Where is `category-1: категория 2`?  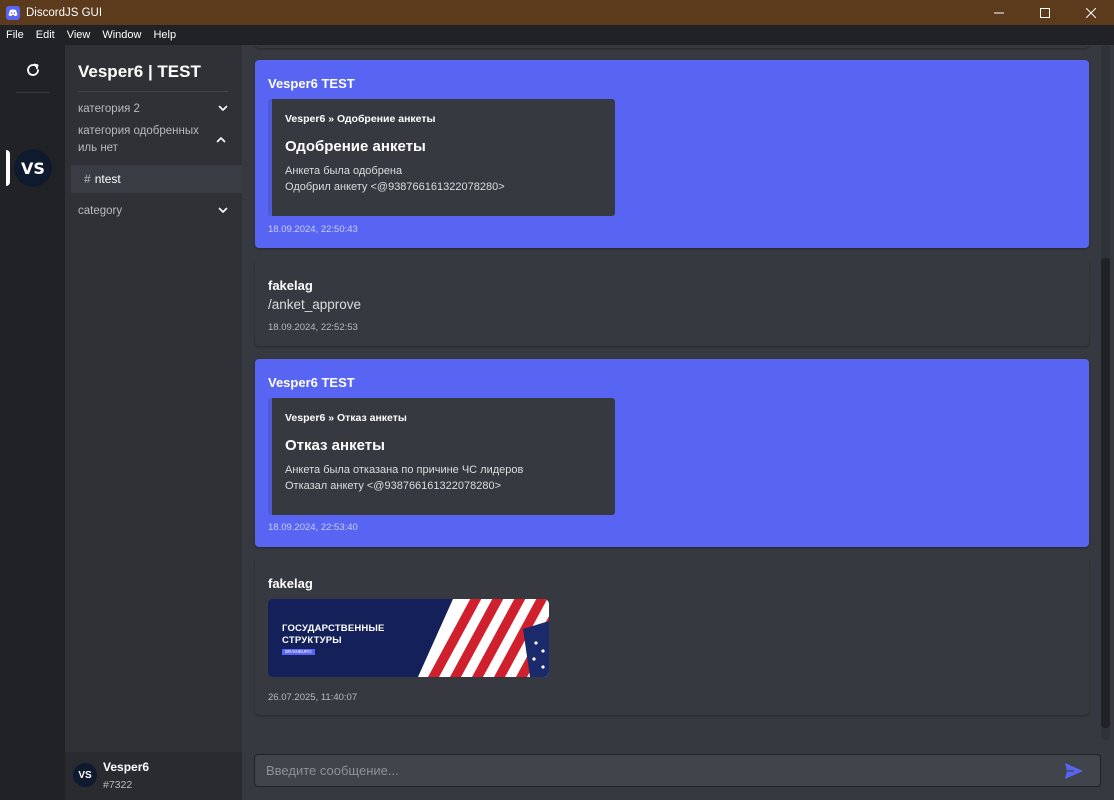
category-1: категория 2 is located at coordinates (154, 109).